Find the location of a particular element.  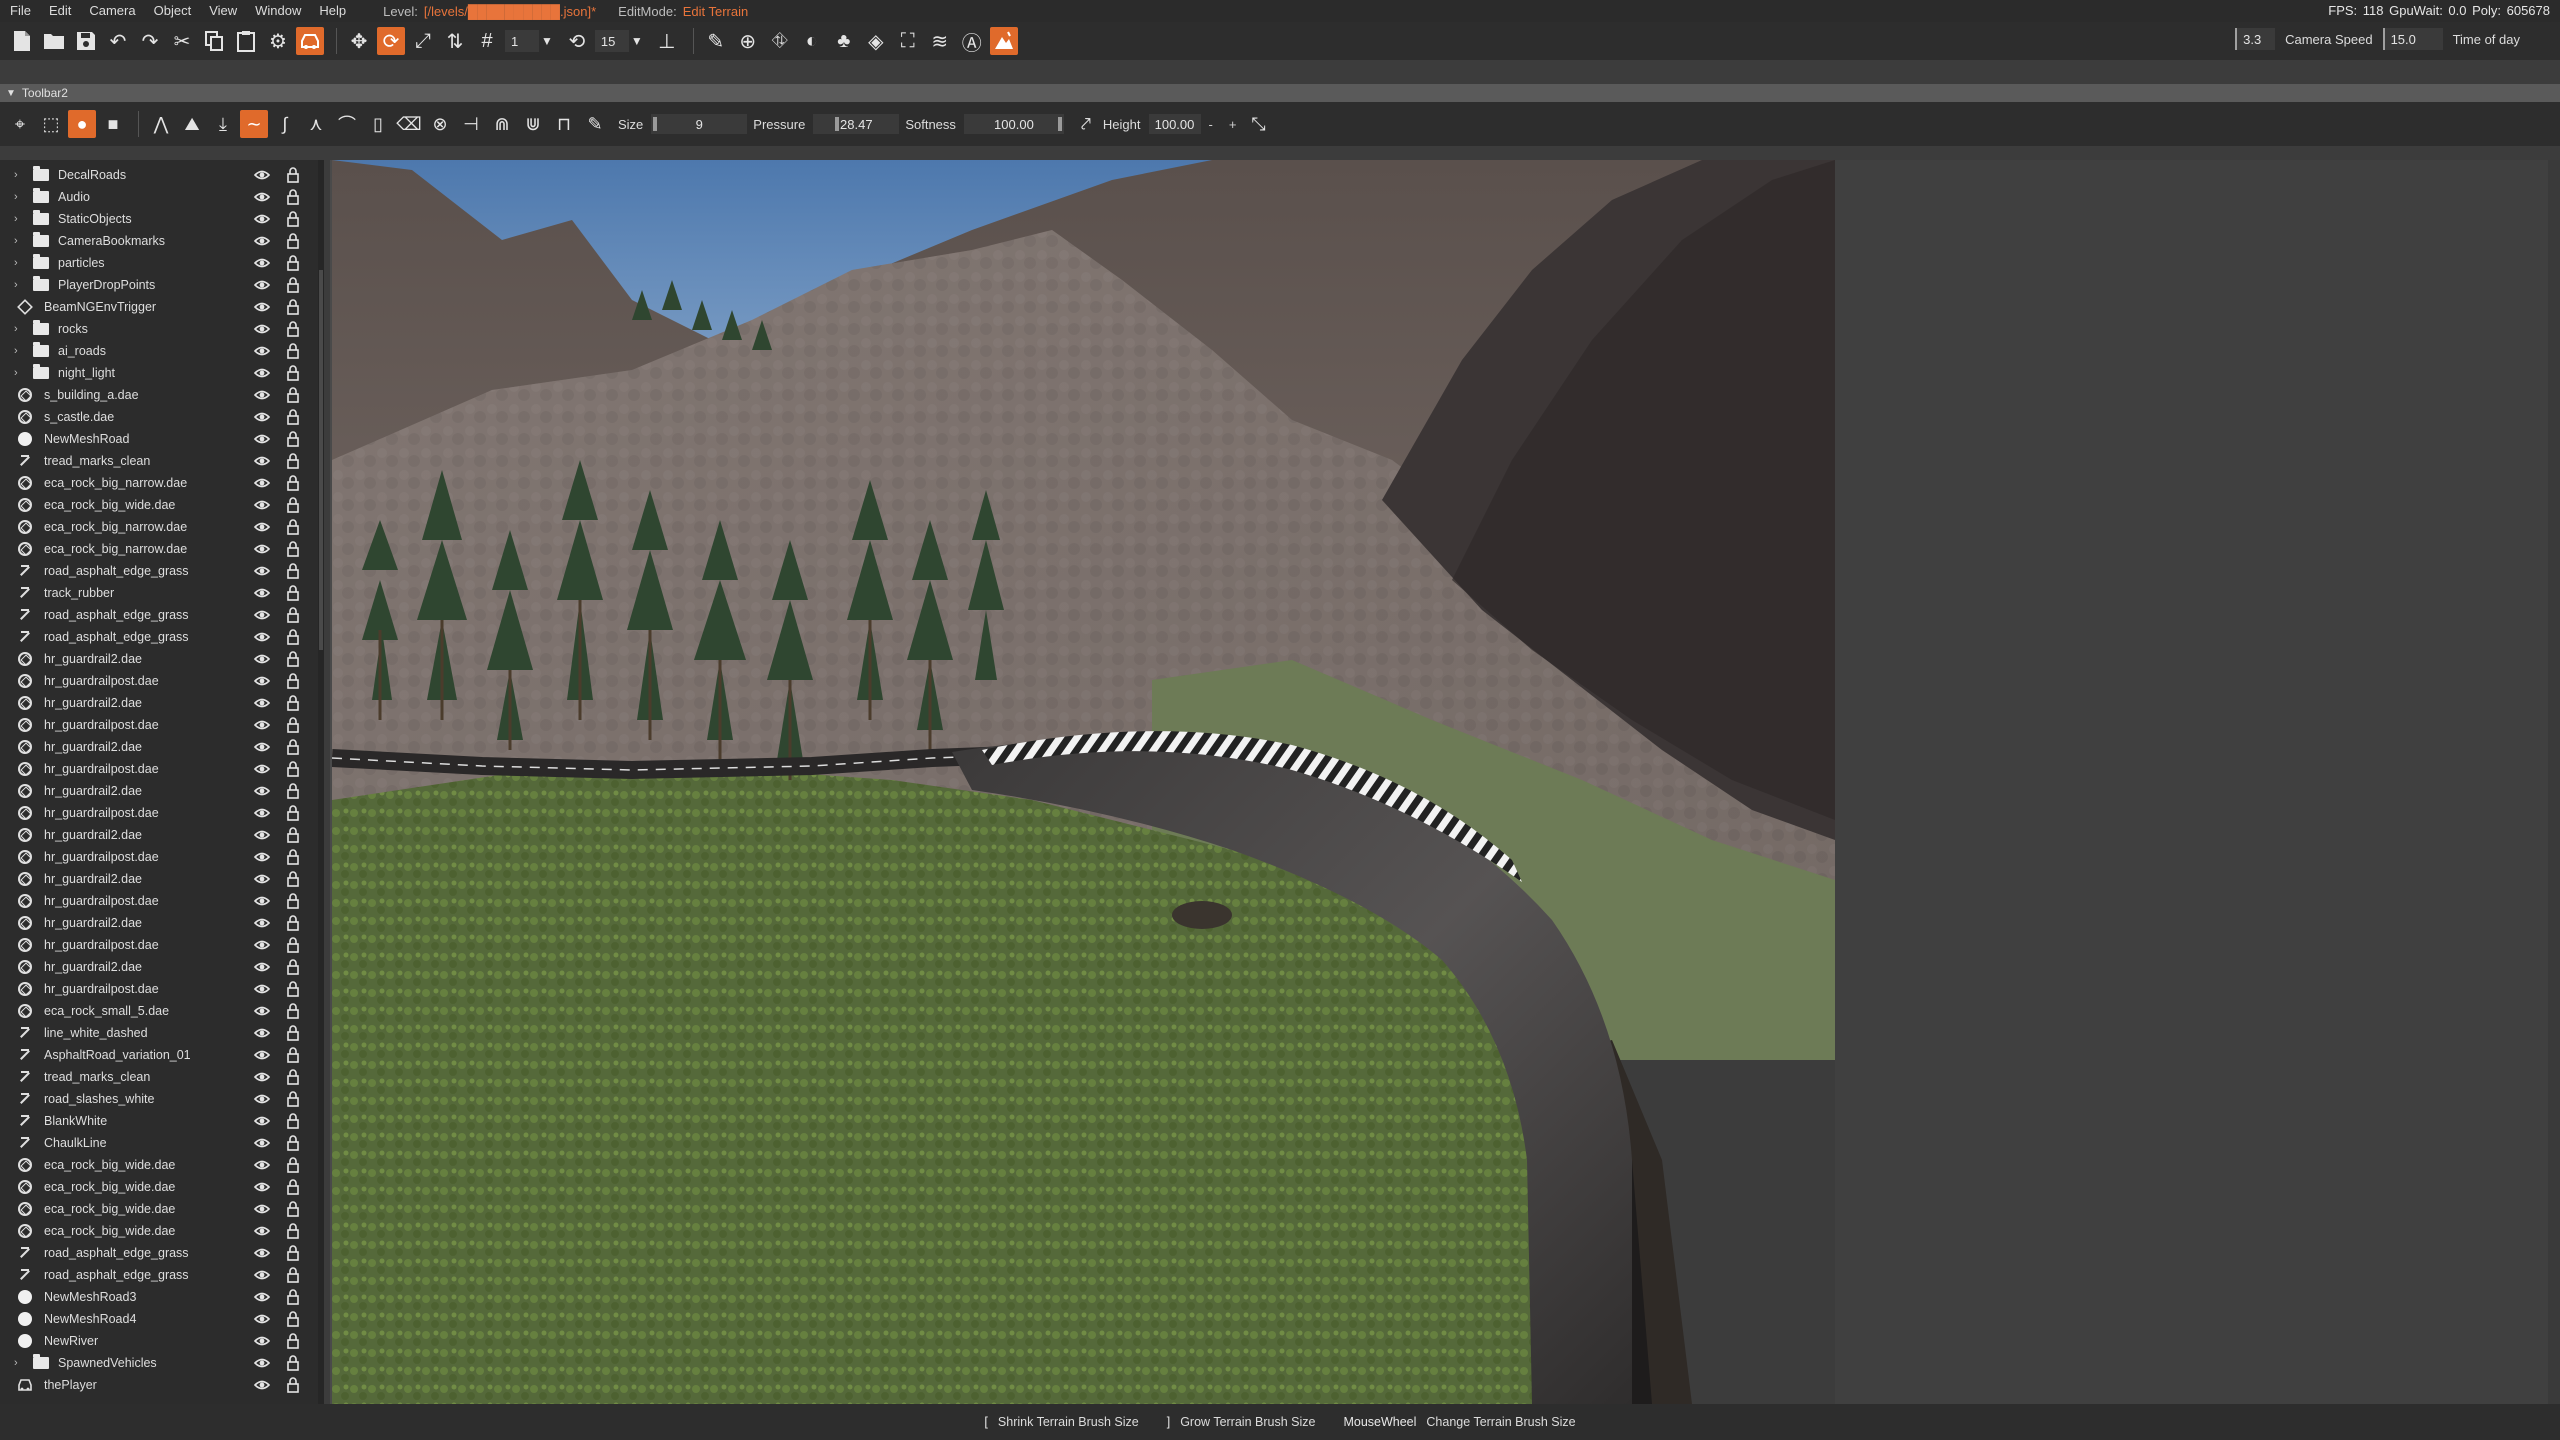

eraser-icon: ⌫ is located at coordinates (409, 124).